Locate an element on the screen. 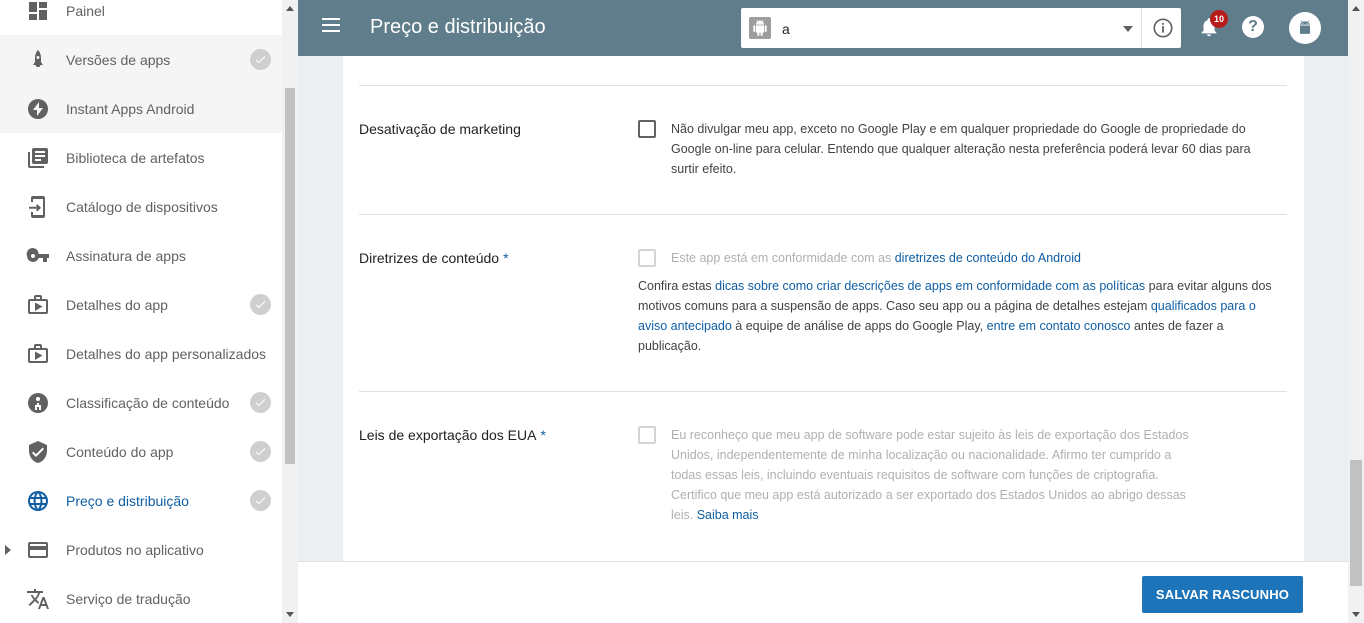 Image resolution: width=1364 pixels, height=623 pixels. sidebar-item-catalogo: Catálogo de dispositivos is located at coordinates (141, 206).